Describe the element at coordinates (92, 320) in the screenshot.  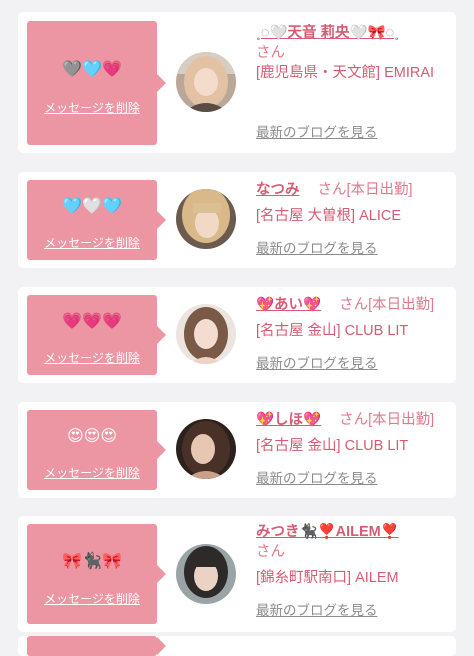
I see `message-emoji: 💗💗💗` at that location.